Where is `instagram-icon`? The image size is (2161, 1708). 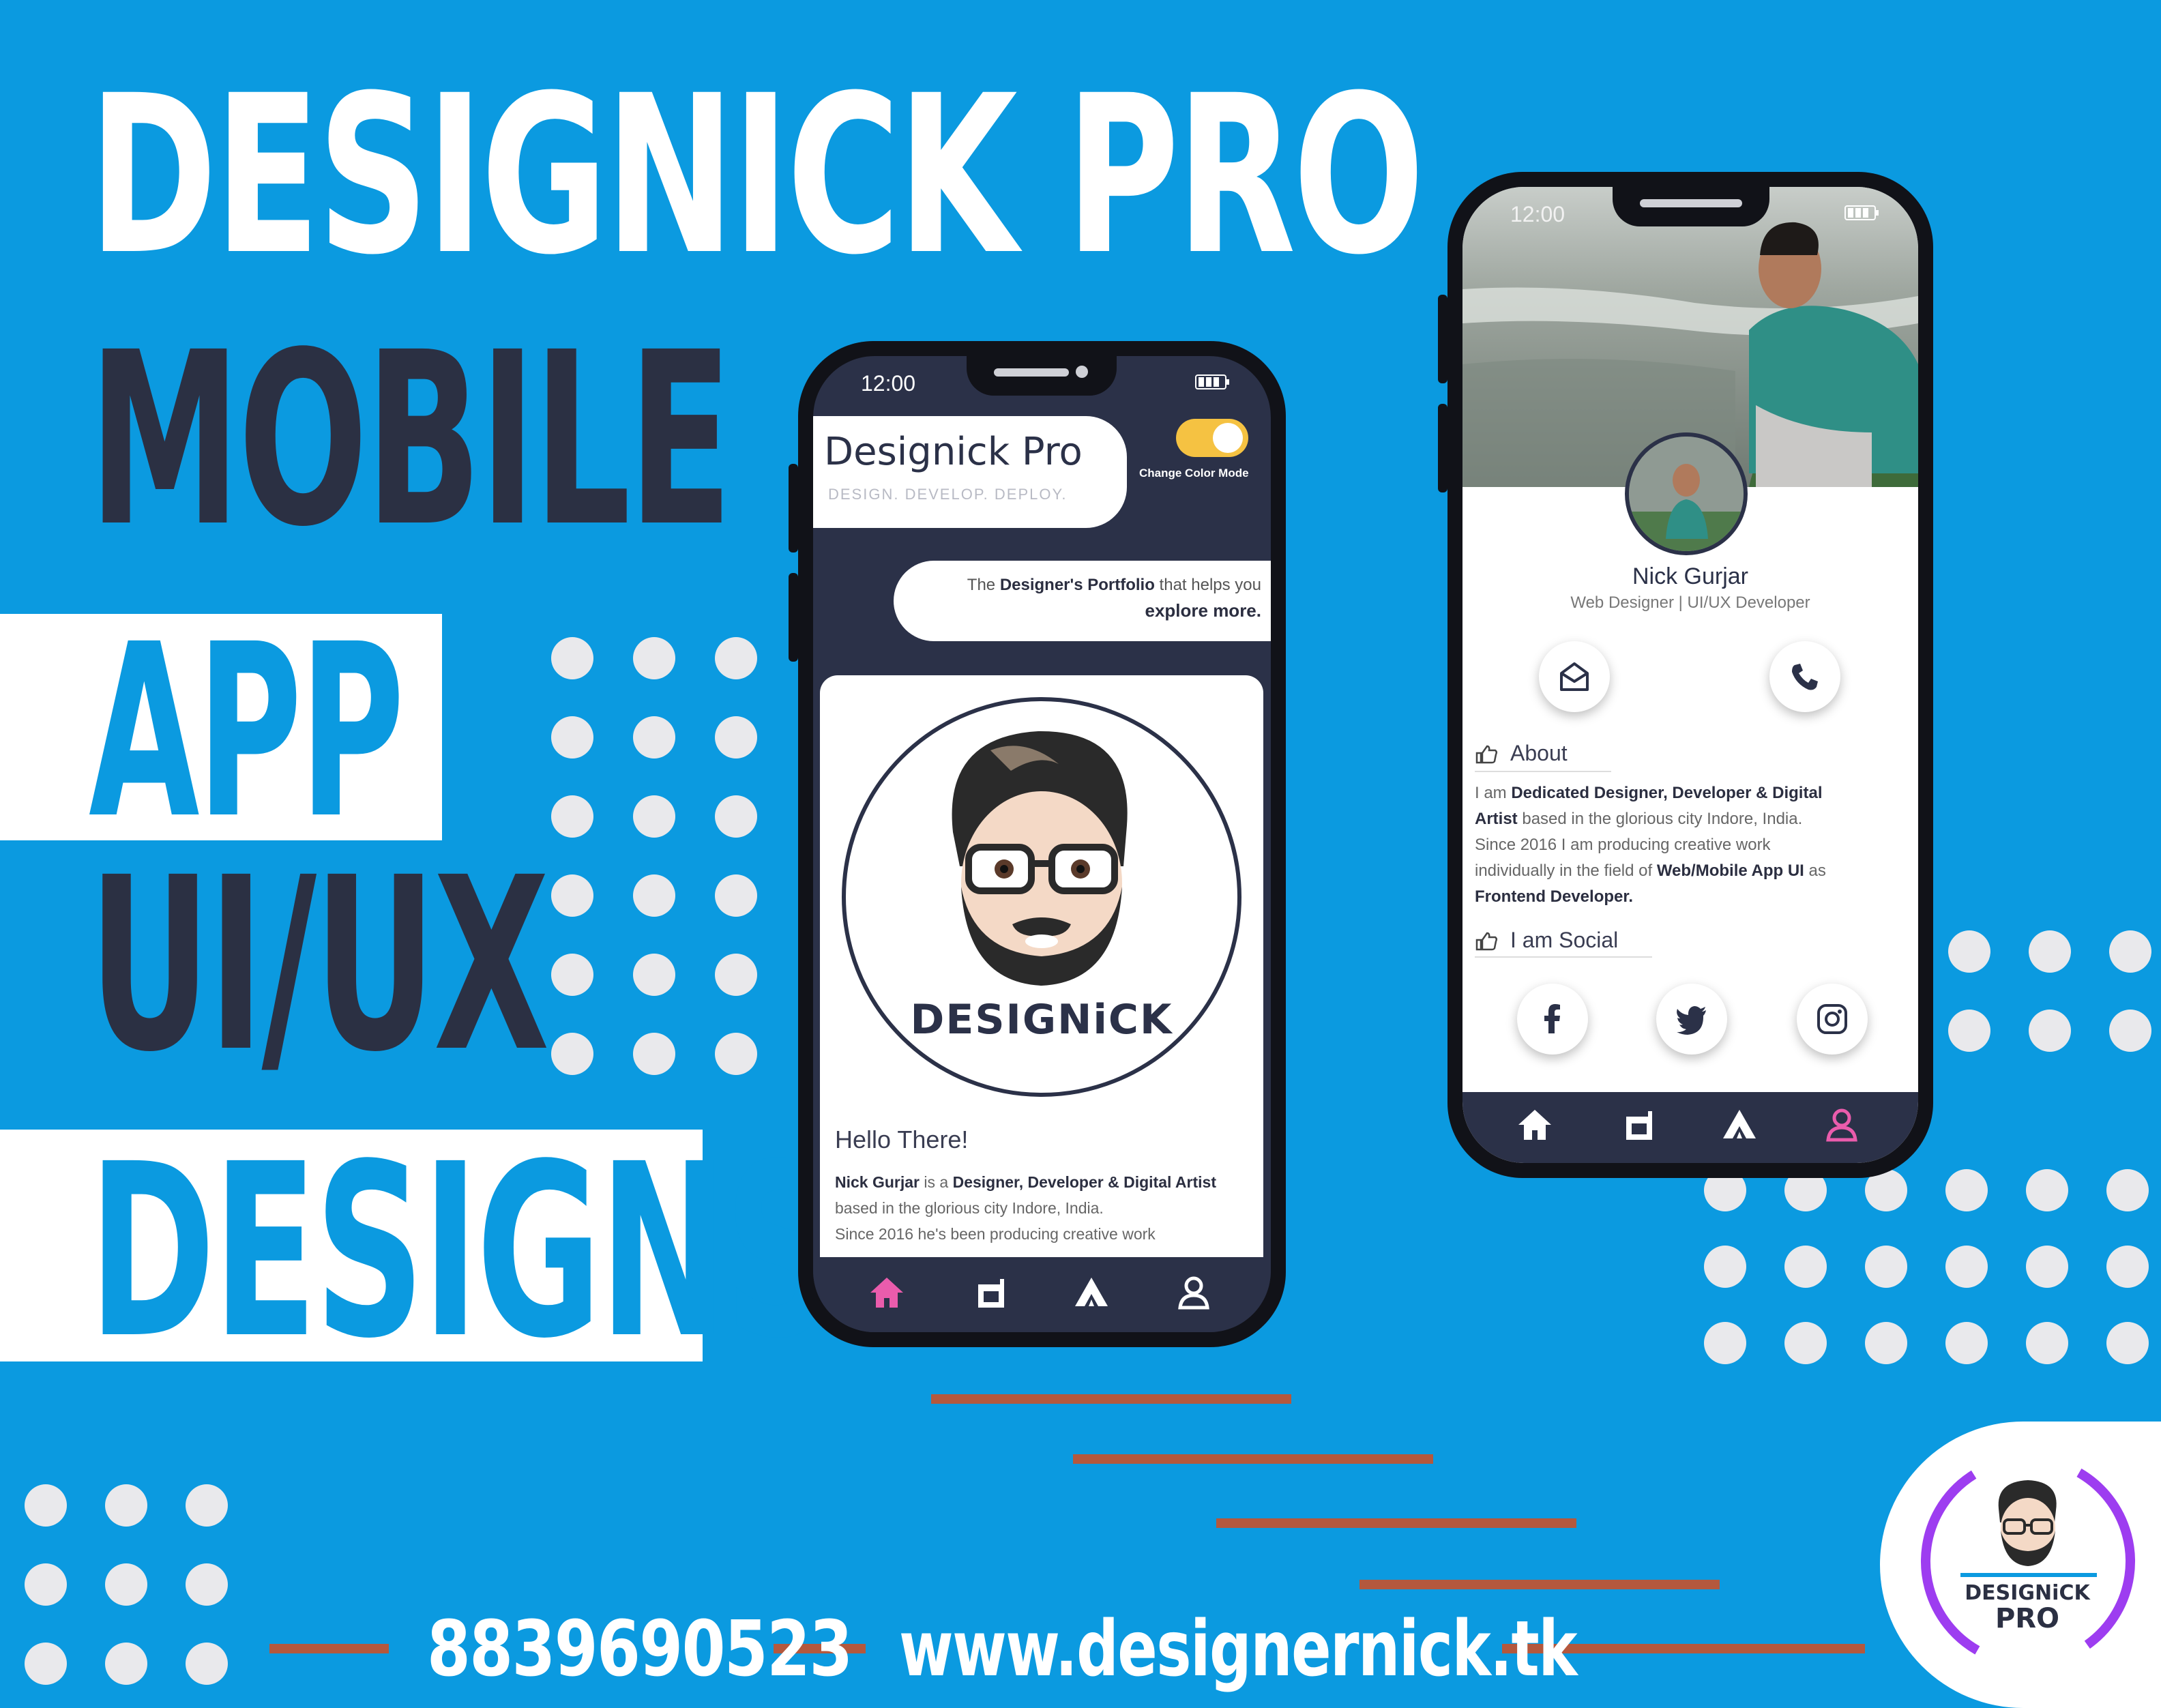 instagram-icon is located at coordinates (1832, 1019).